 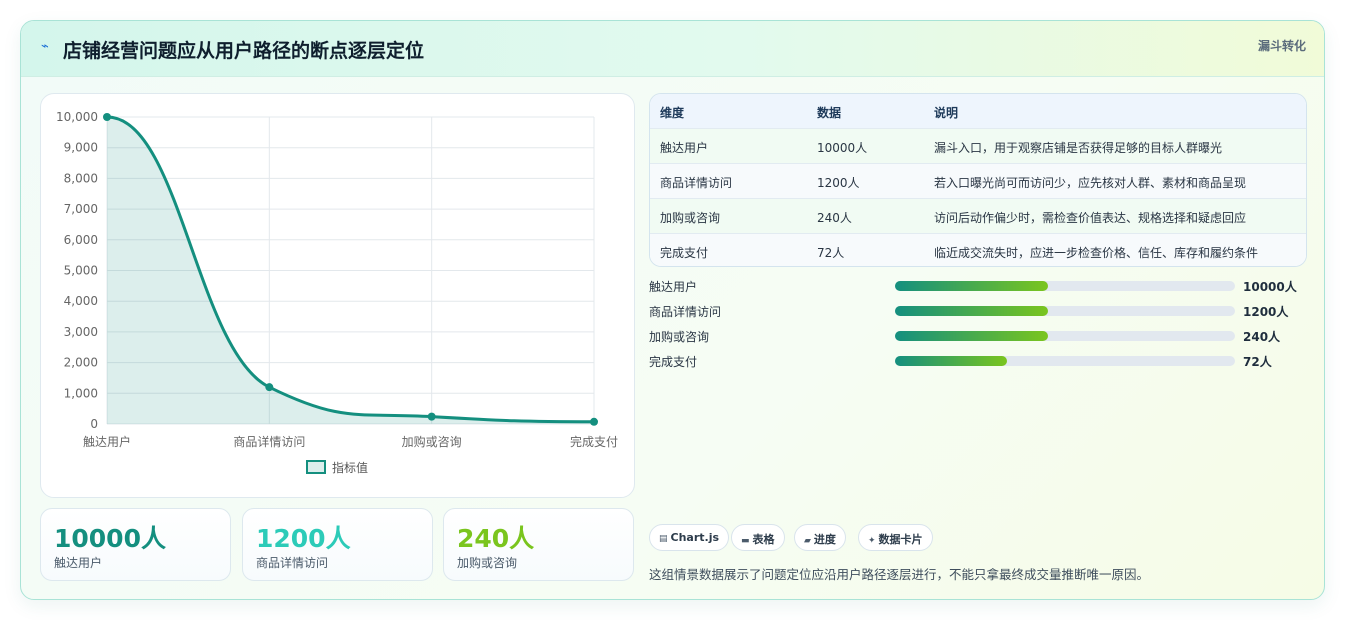 I want to click on tag-data-card: ✦ 数据卡片, so click(x=895, y=537).